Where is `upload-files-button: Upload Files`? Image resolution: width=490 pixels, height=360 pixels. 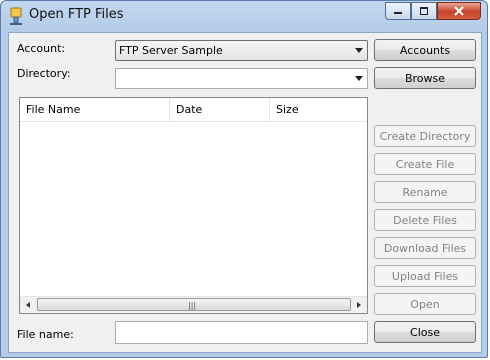 upload-files-button: Upload Files is located at coordinates (425, 276).